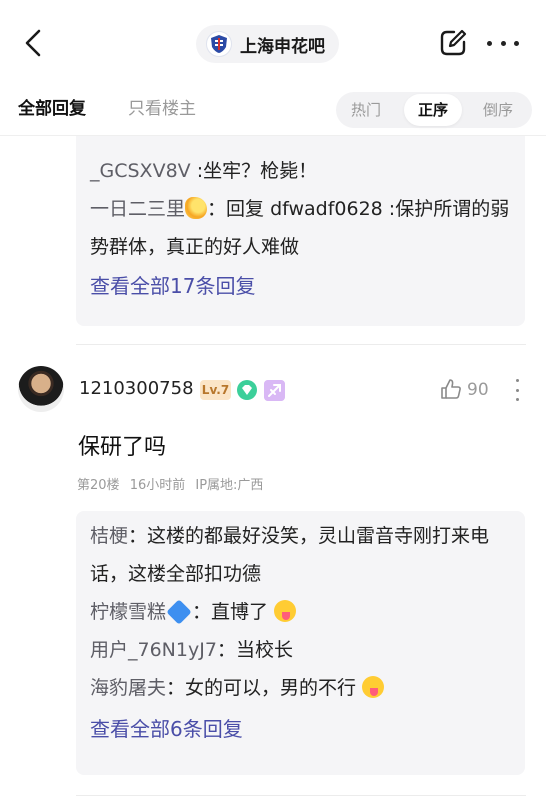 This screenshot has height=800, width=546. What do you see at coordinates (162, 106) in the screenshot?
I see `tab-owner-only: 只看楼主` at bounding box center [162, 106].